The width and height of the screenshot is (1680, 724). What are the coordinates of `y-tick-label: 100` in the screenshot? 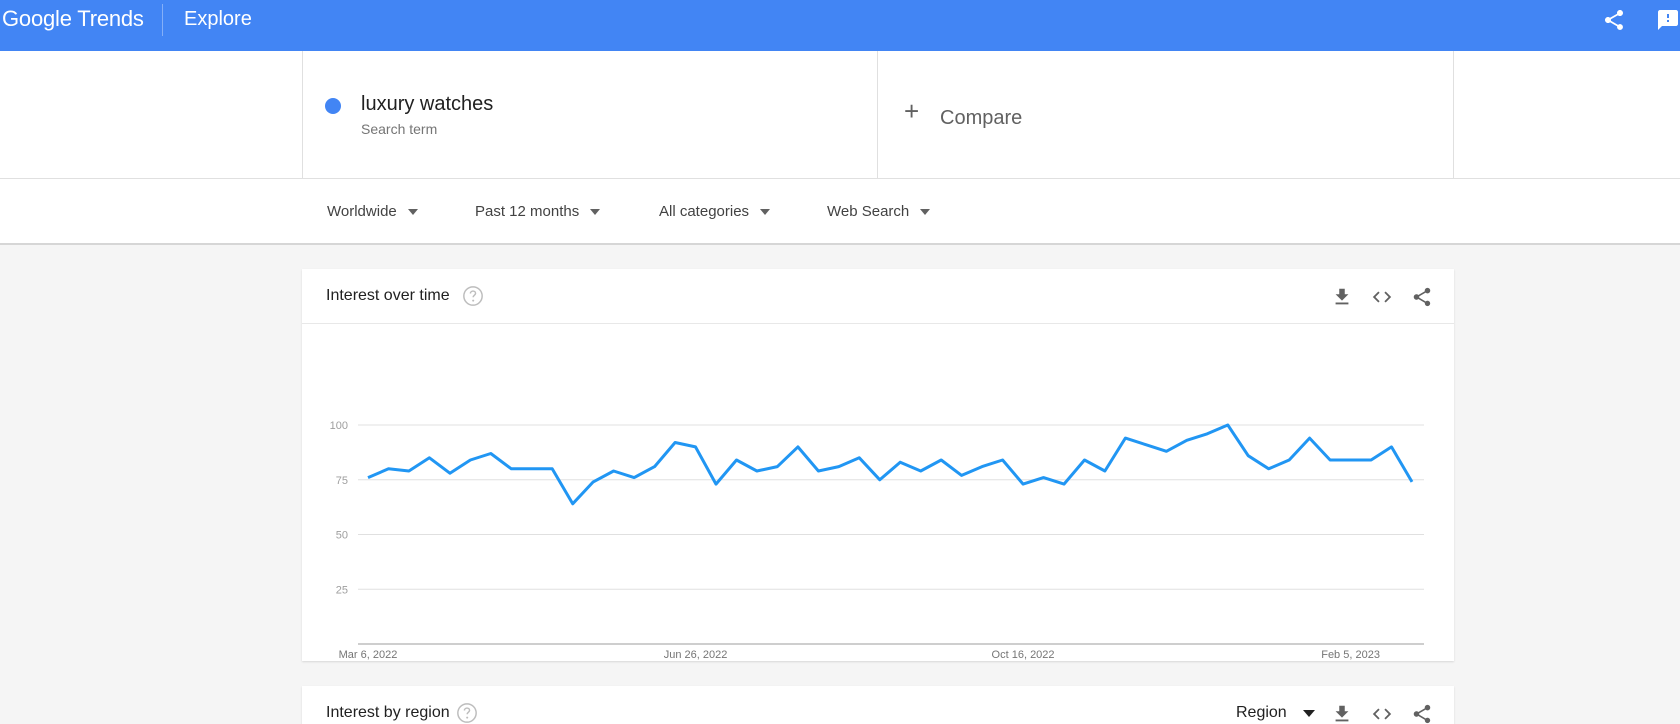 It's located at (339, 426).